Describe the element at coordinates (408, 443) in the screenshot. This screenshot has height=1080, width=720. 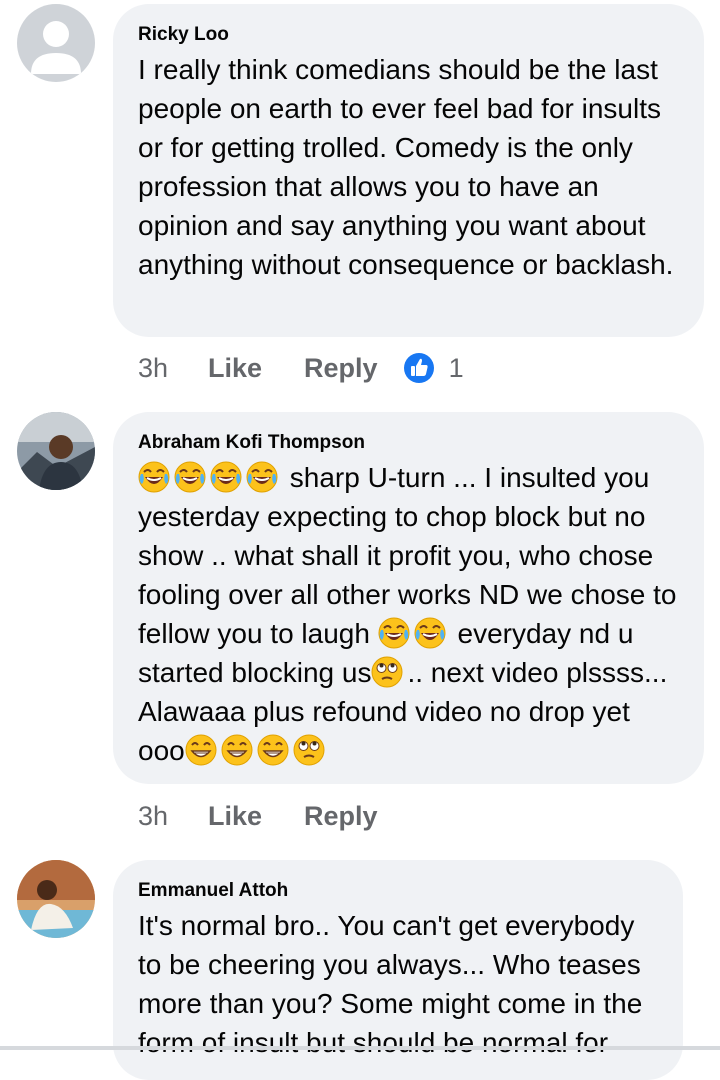
I see `comment-author: Abraham Kofi Thompson` at that location.